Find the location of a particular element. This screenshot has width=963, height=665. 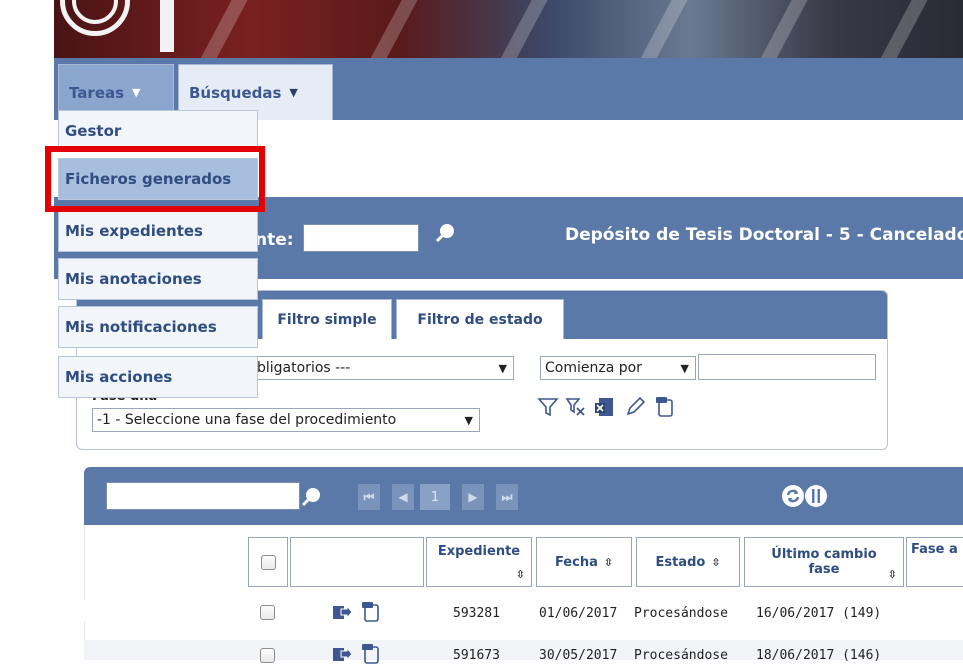

menu-item-mis-acciones: Mis acciones is located at coordinates (158, 377).